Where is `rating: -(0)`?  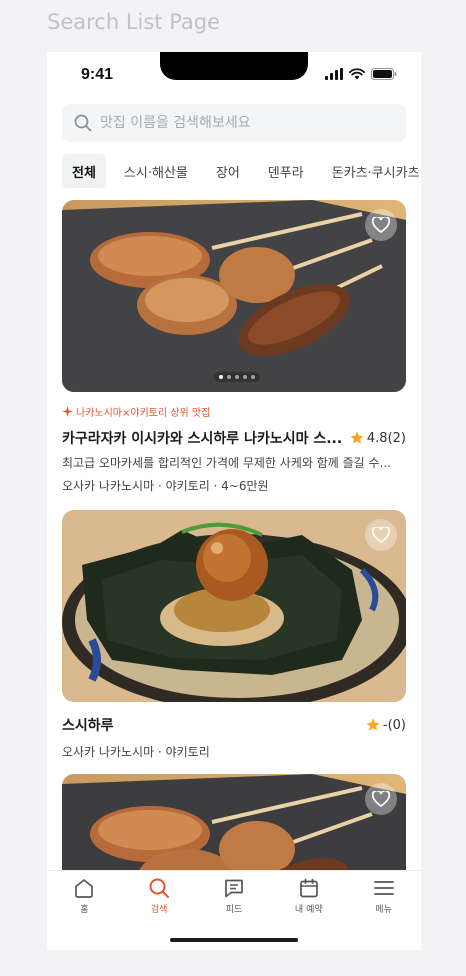 rating: -(0) is located at coordinates (386, 725).